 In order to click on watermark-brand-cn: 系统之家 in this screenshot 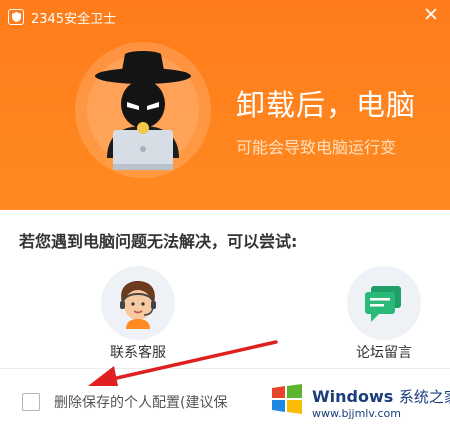, I will do `click(424, 397)`.